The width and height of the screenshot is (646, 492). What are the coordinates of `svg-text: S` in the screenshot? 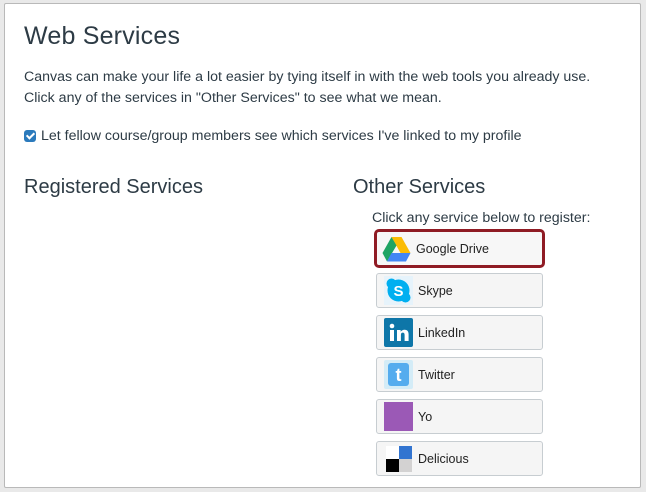 It's located at (398, 291).